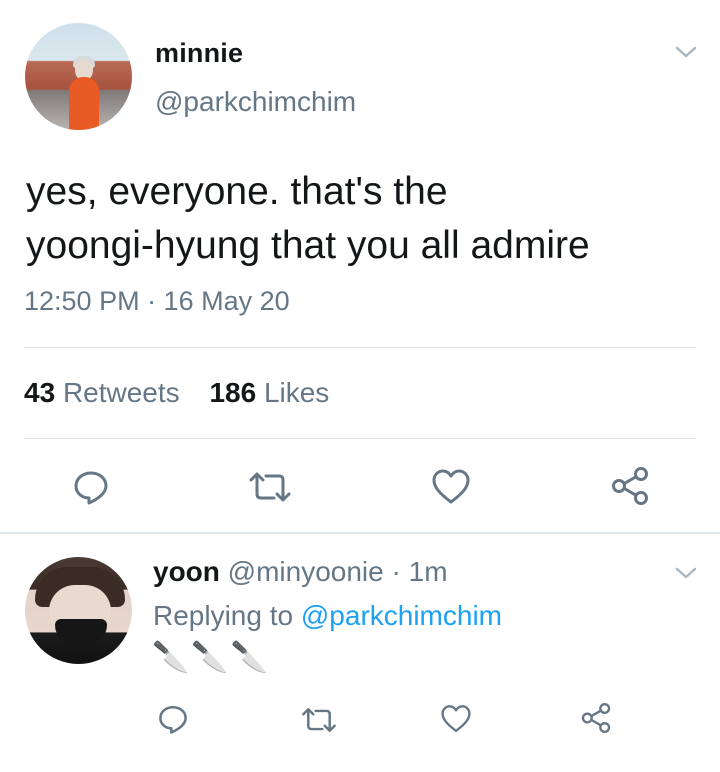 The width and height of the screenshot is (720, 772). What do you see at coordinates (360, 533) in the screenshot?
I see `section-separator` at bounding box center [360, 533].